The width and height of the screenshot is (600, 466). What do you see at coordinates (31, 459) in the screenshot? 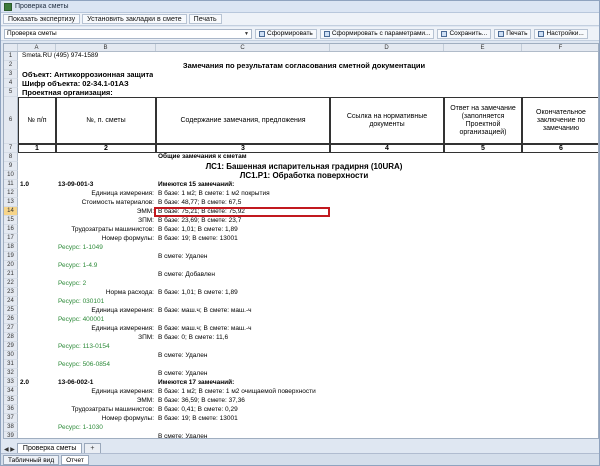
I see `tab-table-view: Табличный вид` at bounding box center [31, 459].